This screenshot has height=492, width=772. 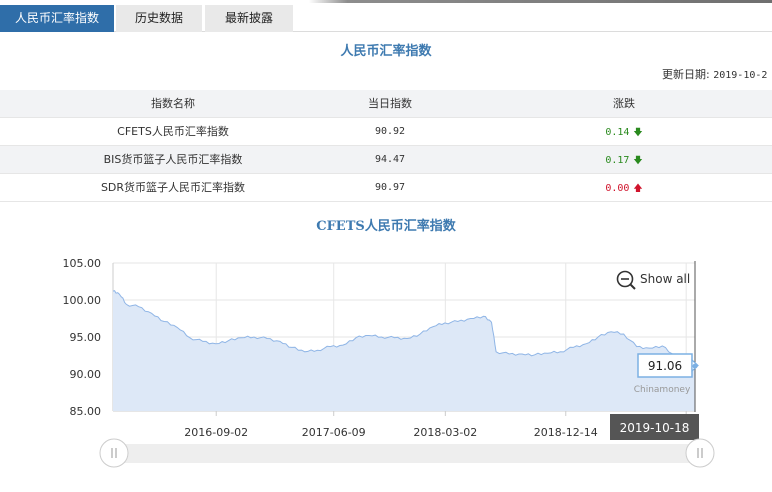 I want to click on header-index-name: 指数名称, so click(x=173, y=103).